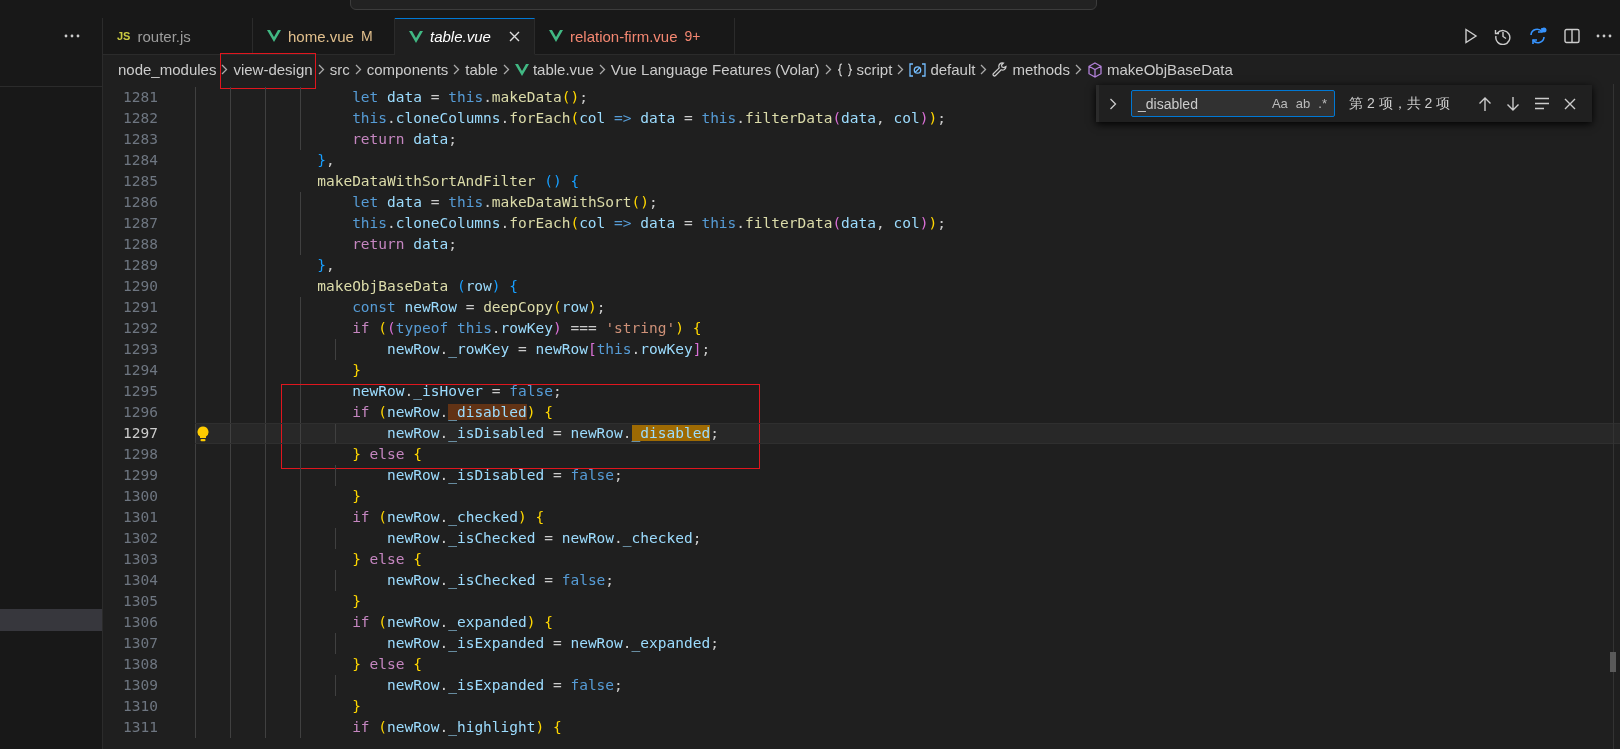 This screenshot has width=1620, height=749. I want to click on code-line: newRow._isChecked = newRow._checked;, so click(544, 538).